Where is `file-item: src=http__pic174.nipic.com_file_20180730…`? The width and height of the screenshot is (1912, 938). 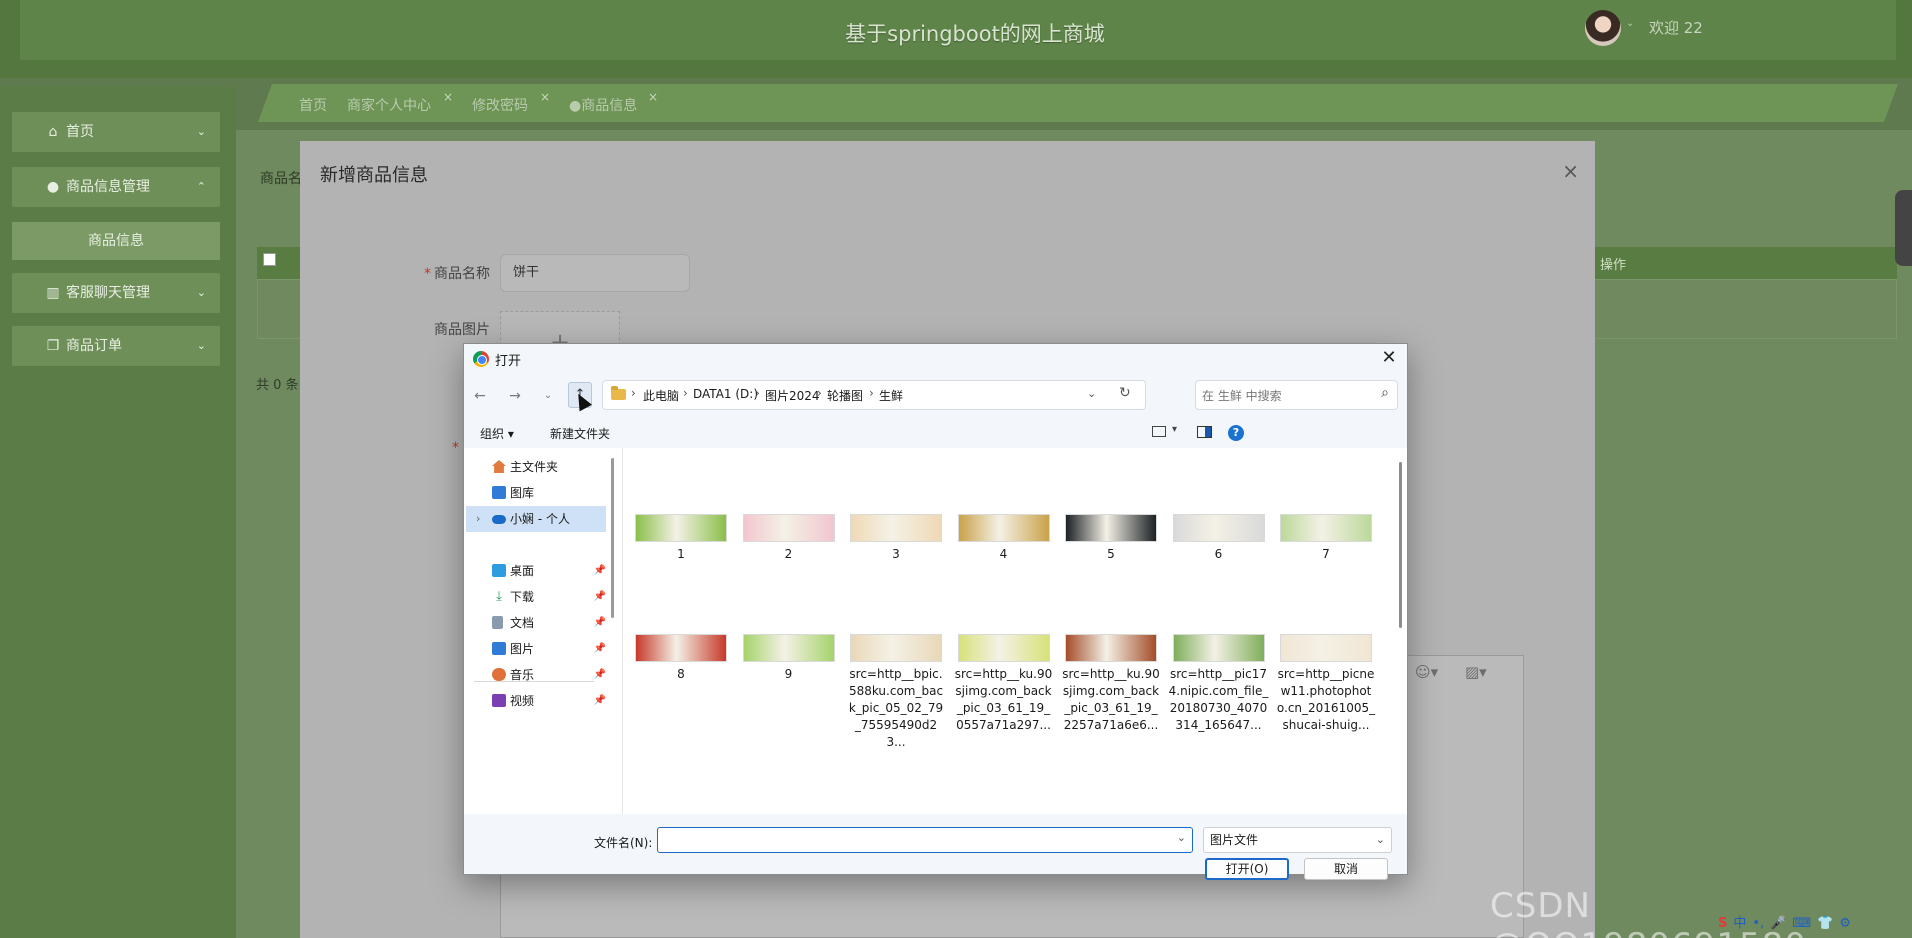
file-item: src=http__pic174.nipic.com_file_20180730… is located at coordinates (1219, 684).